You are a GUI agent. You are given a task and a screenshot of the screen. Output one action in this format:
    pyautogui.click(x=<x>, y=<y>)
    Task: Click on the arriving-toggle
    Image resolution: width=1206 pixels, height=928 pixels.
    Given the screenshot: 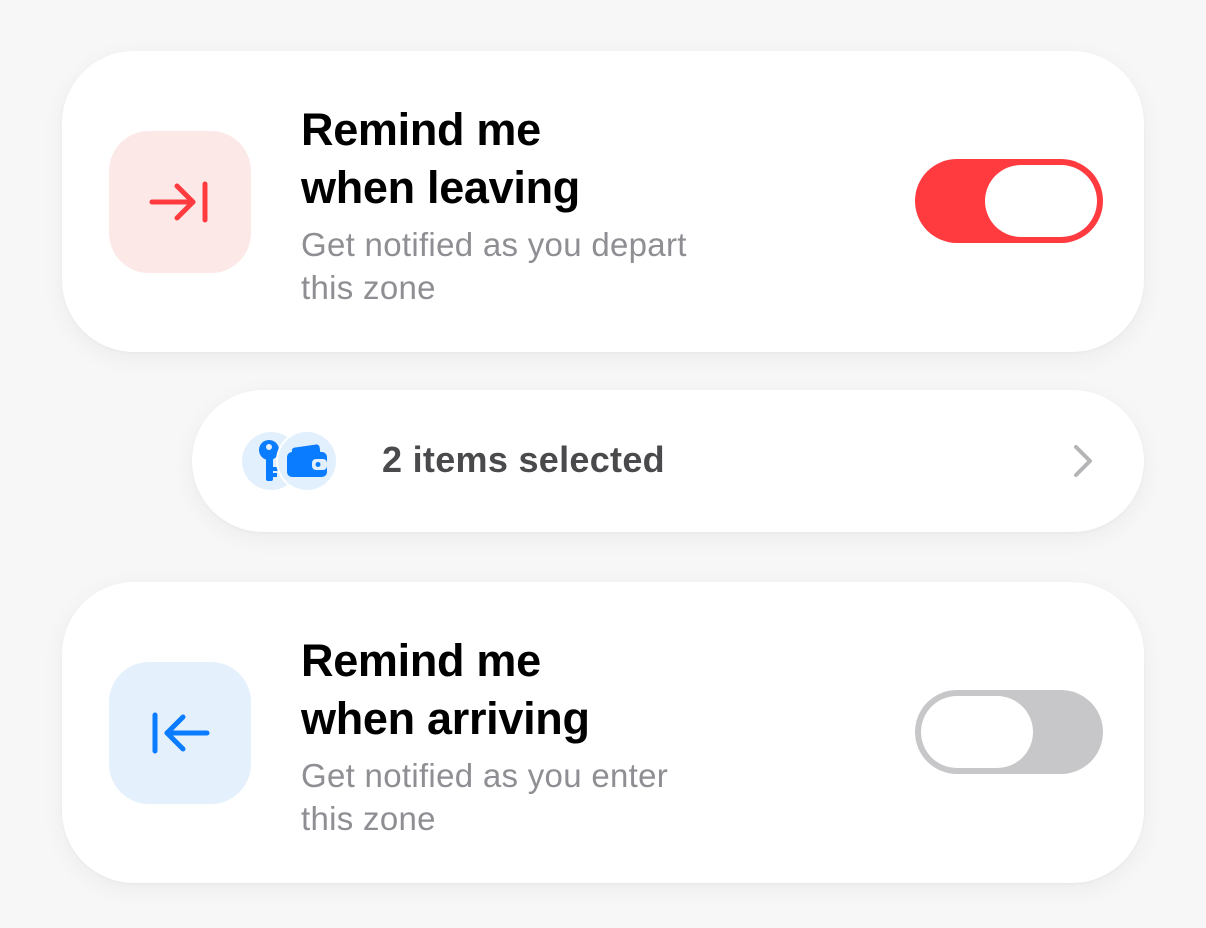 What is the action you would take?
    pyautogui.click(x=1009, y=732)
    